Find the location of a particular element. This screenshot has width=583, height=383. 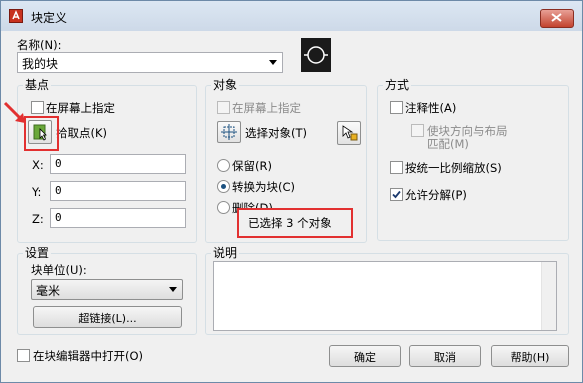

settings-title: 设置 is located at coordinates (37, 252).